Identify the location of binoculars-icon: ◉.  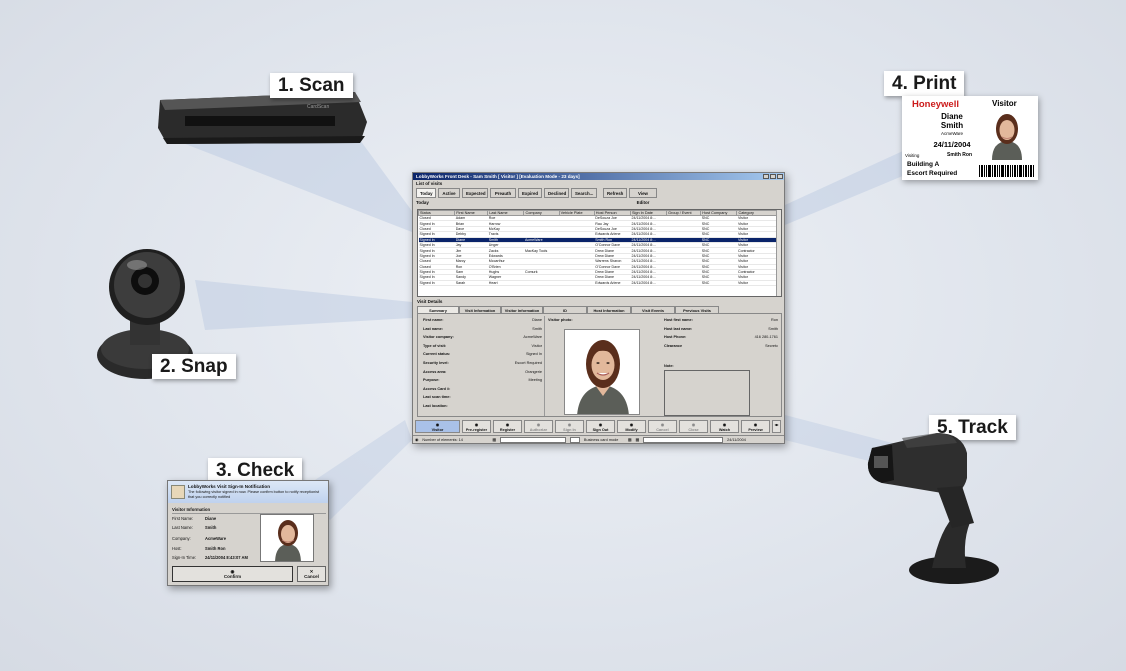
(417, 440).